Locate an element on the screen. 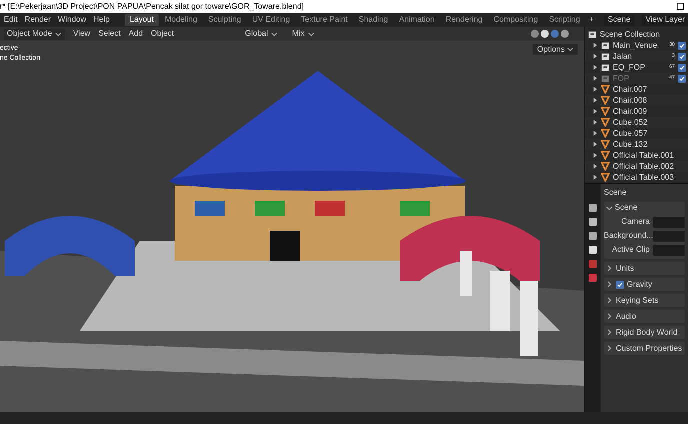  outliner-row: Cube.057 is located at coordinates (636, 133).